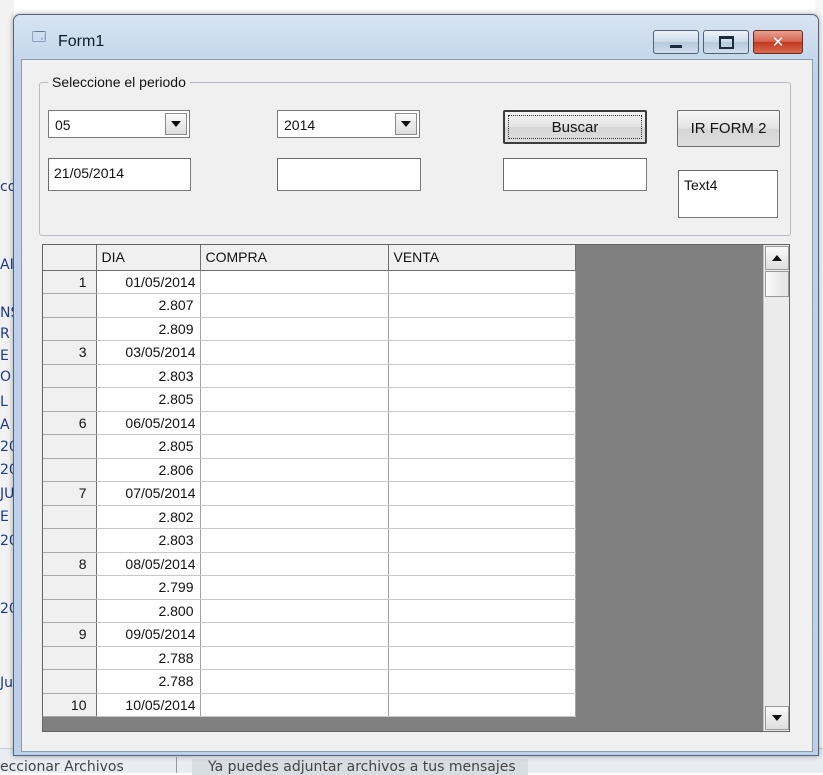 This screenshot has width=823, height=775. I want to click on grid-cell-dia: 08/05/2014, so click(148, 564).